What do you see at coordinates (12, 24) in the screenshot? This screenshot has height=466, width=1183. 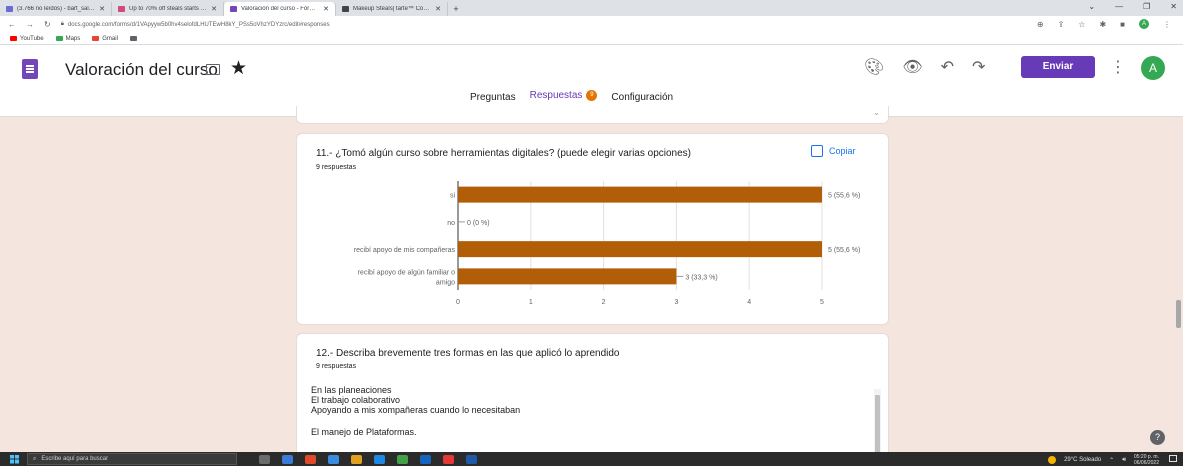 I see `back-icon: ←` at bounding box center [12, 24].